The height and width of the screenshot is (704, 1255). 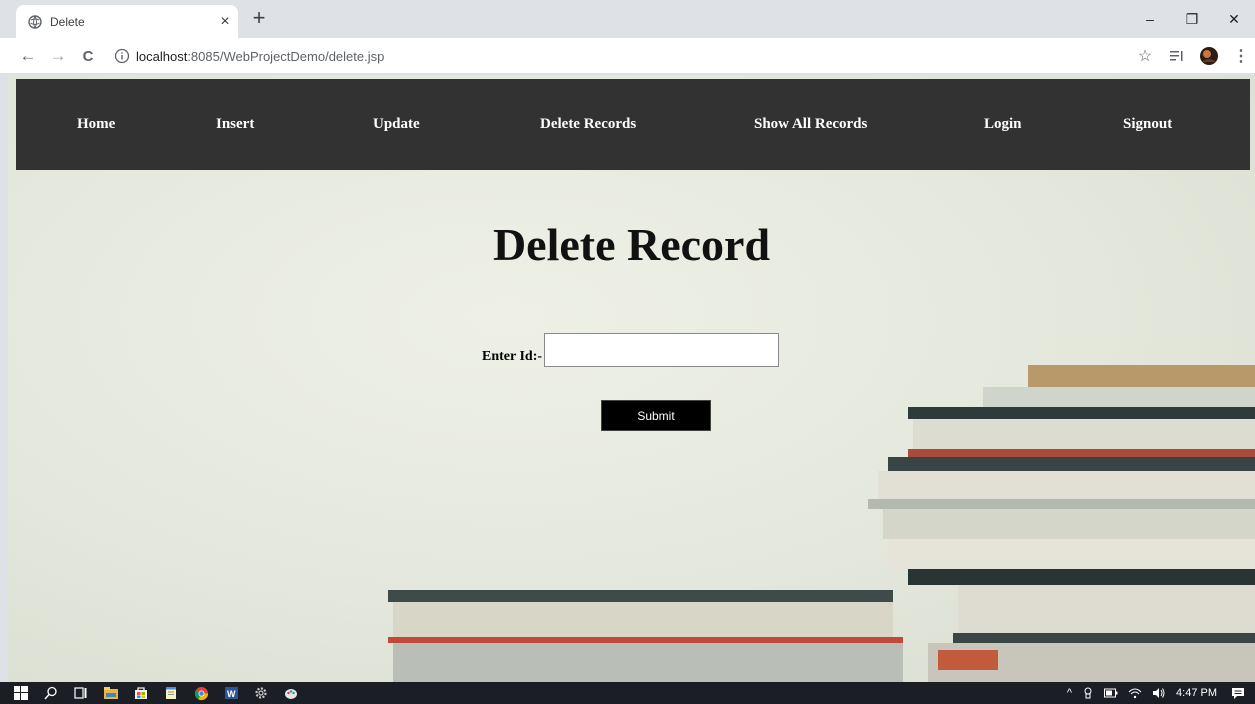 I want to click on minimize-icon: –, so click(x=1150, y=19).